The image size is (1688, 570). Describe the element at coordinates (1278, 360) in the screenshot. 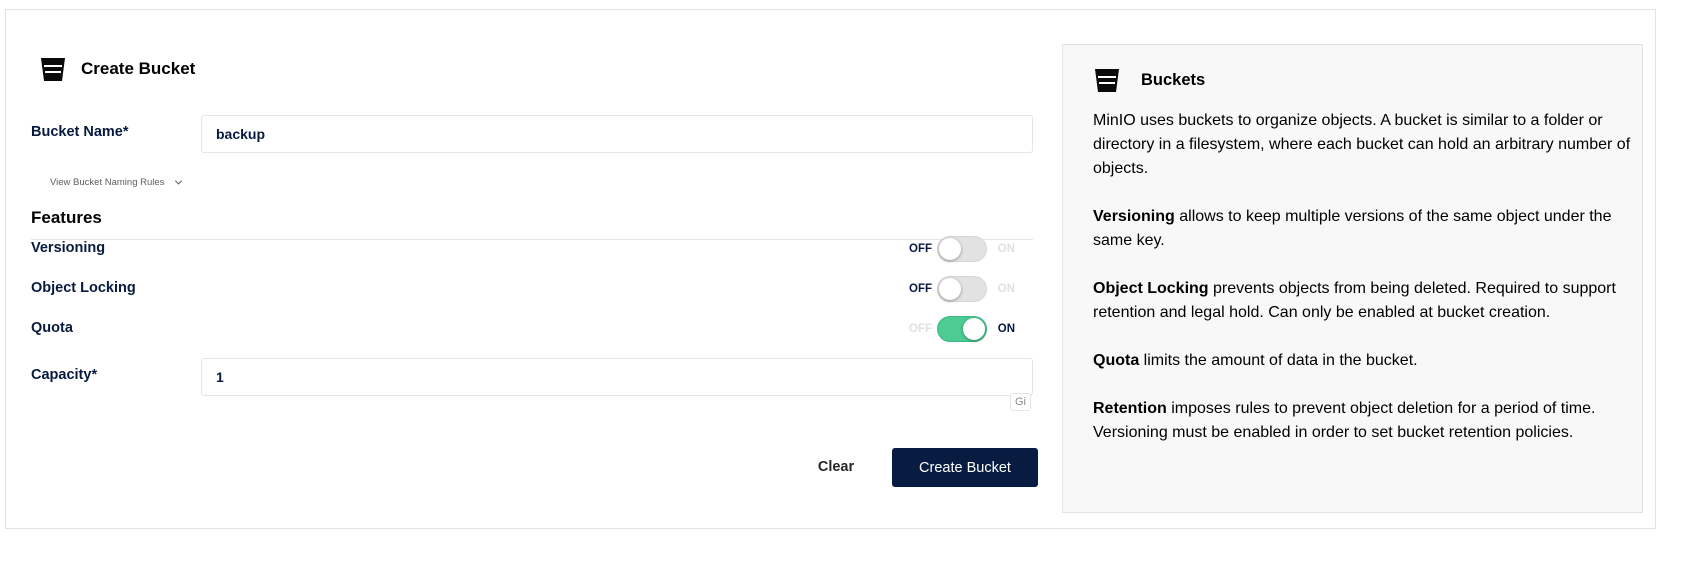

I see `help-text: limits the amount of data in the bucket.` at that location.